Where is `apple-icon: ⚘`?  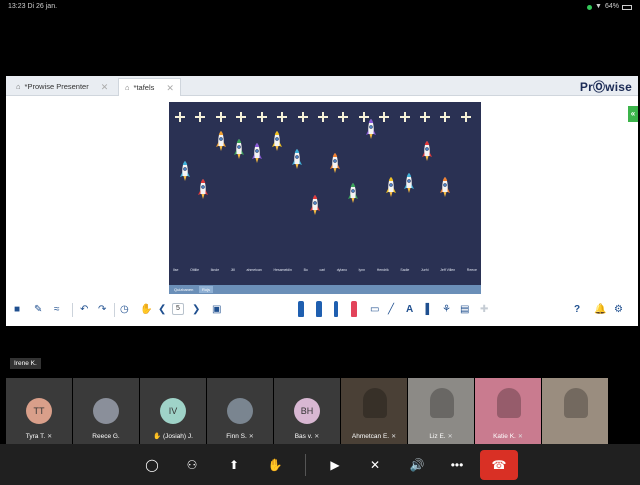 apple-icon: ⚘ is located at coordinates (446, 310).